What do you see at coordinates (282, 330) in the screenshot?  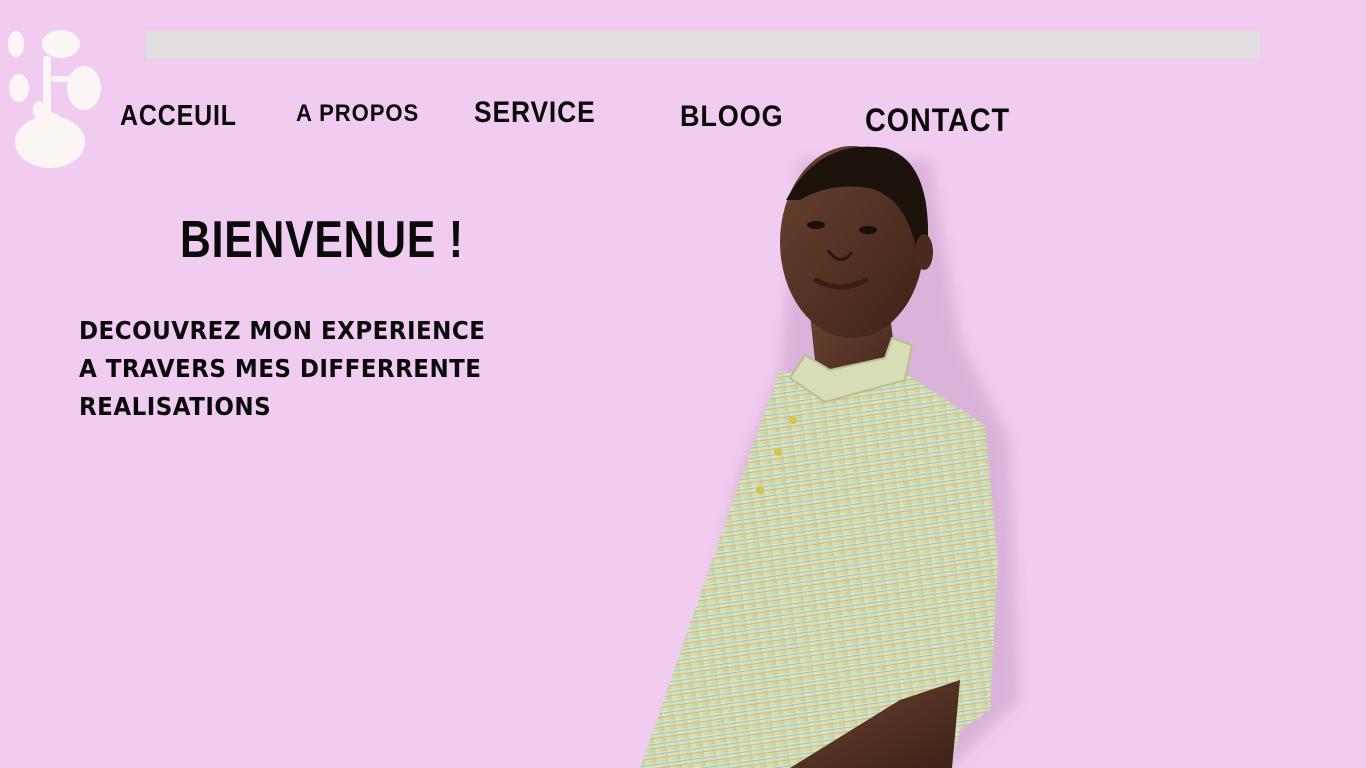 I see `intro-line: DECOUVREZ MON EXPERIENCE` at bounding box center [282, 330].